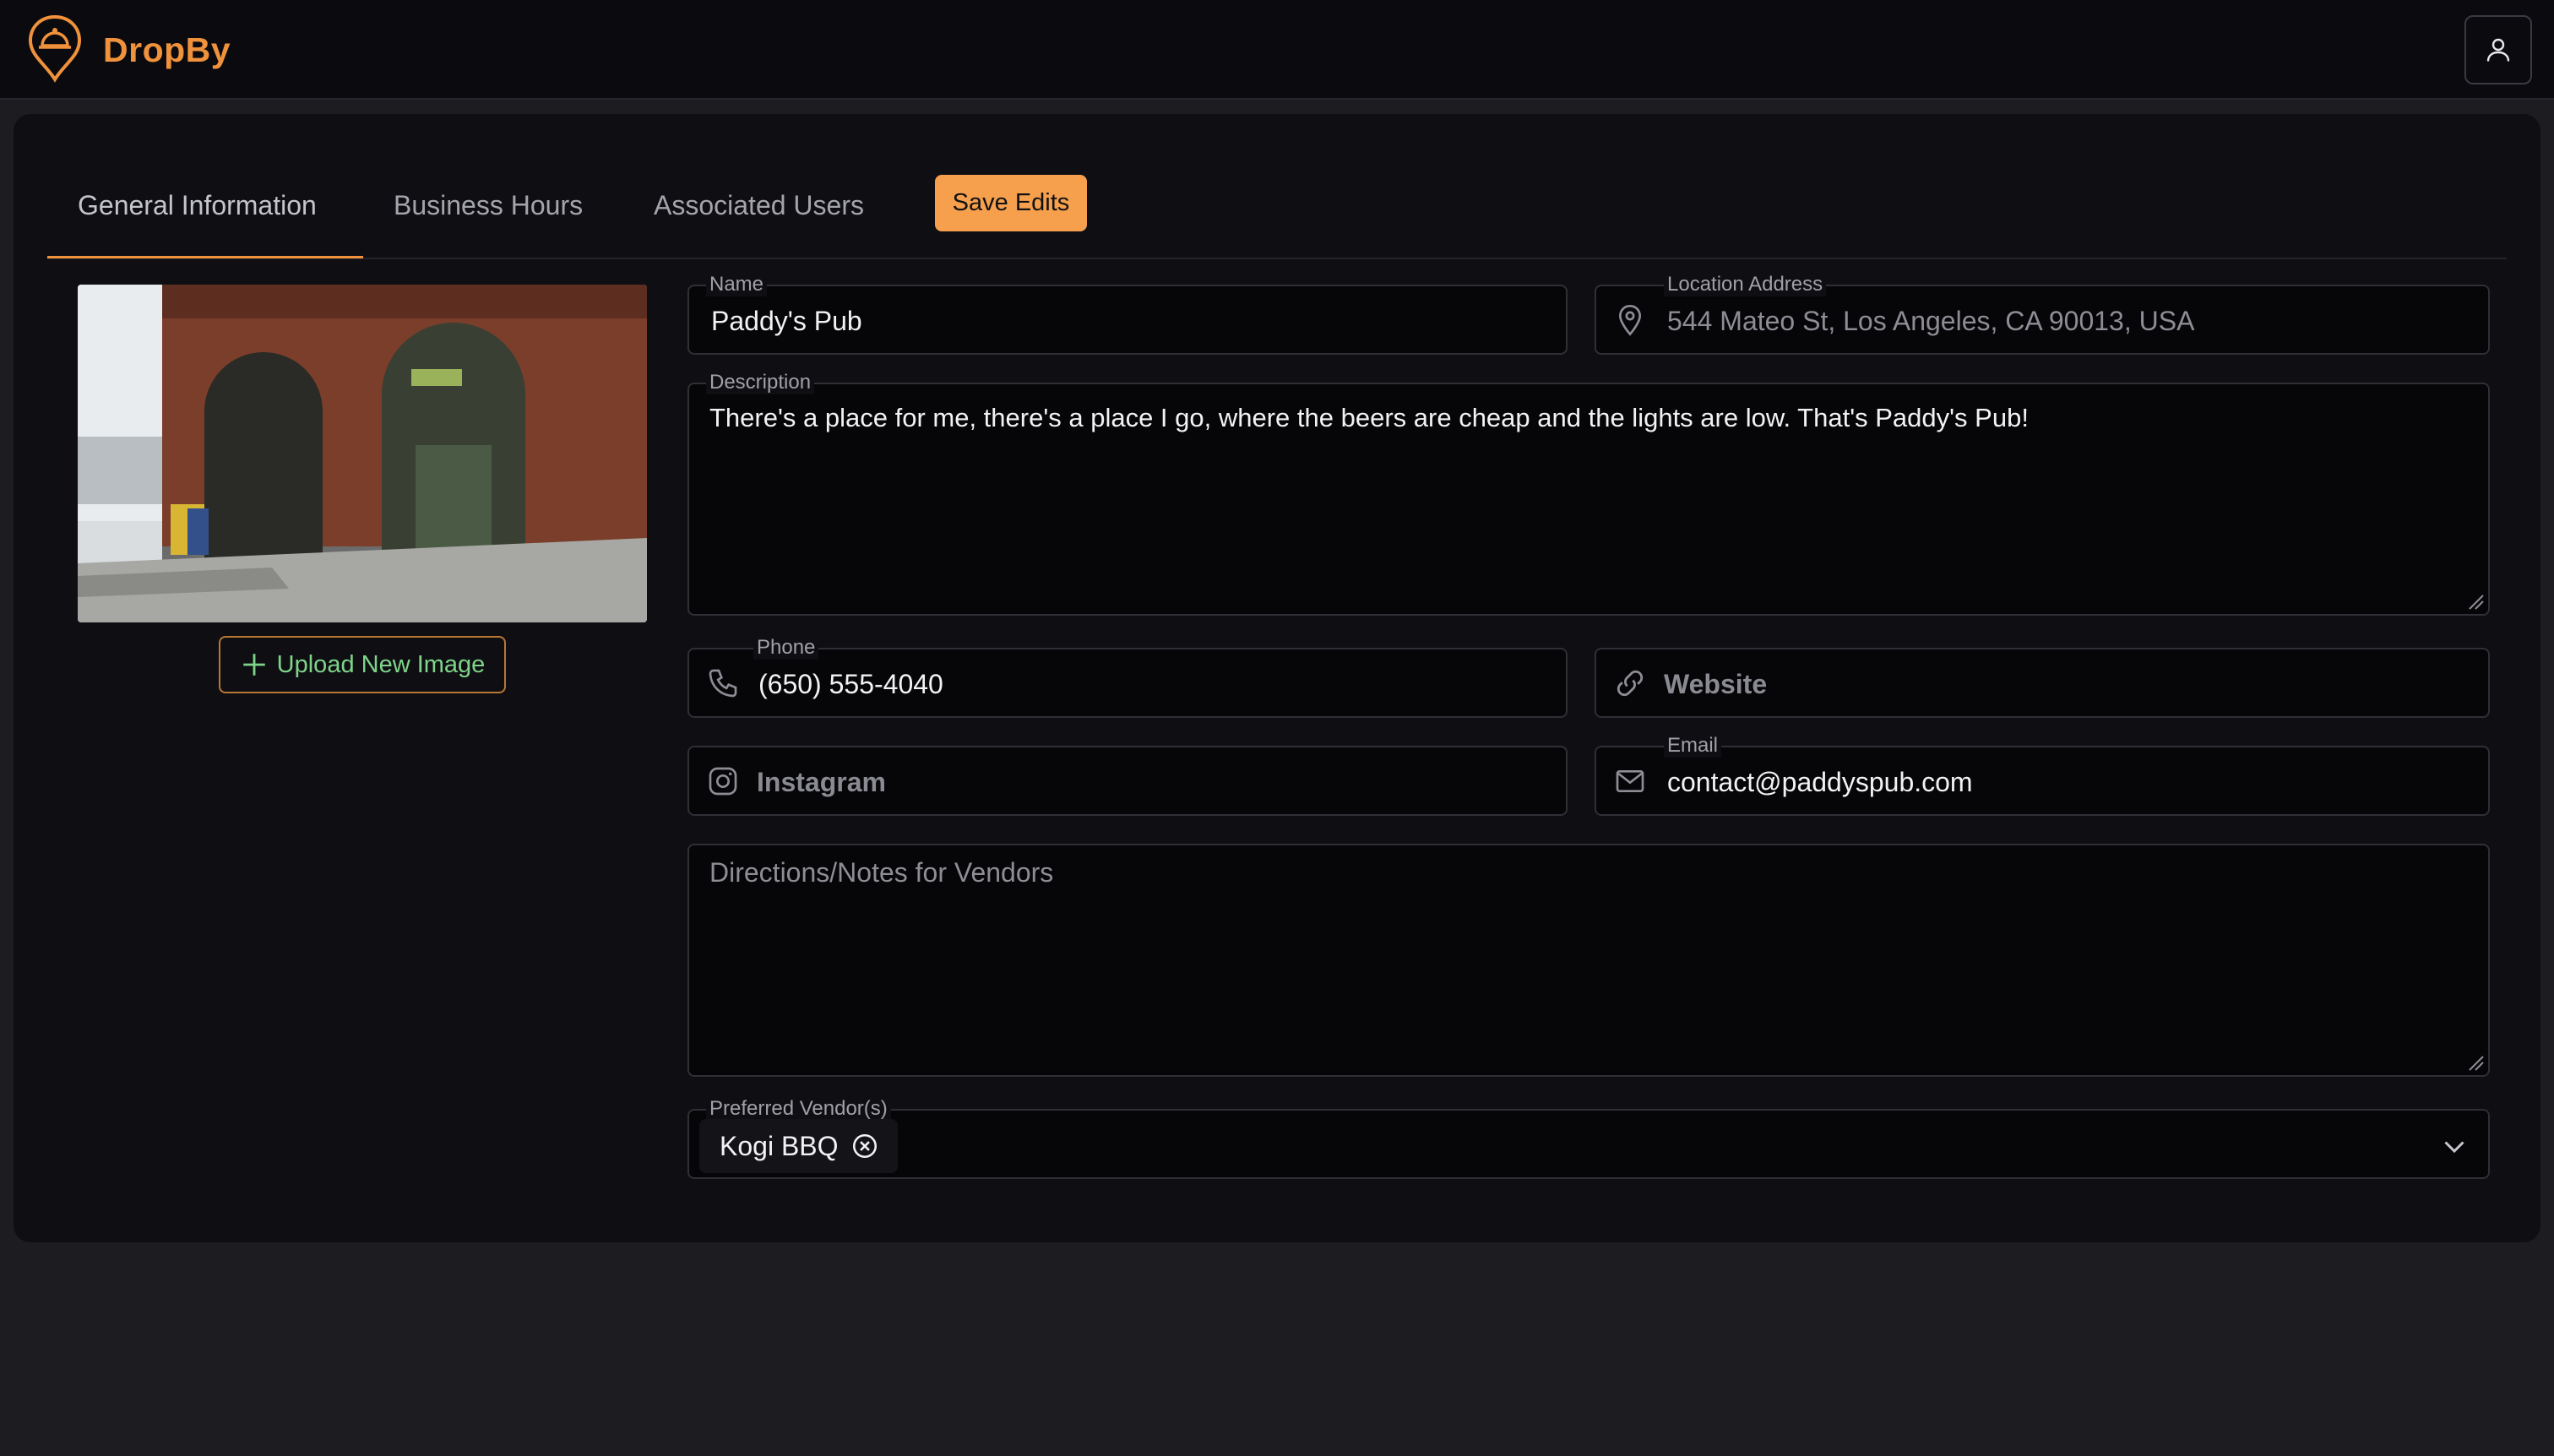  I want to click on vendor-notes-field: Directions/Notes for Vendors, so click(1588, 960).